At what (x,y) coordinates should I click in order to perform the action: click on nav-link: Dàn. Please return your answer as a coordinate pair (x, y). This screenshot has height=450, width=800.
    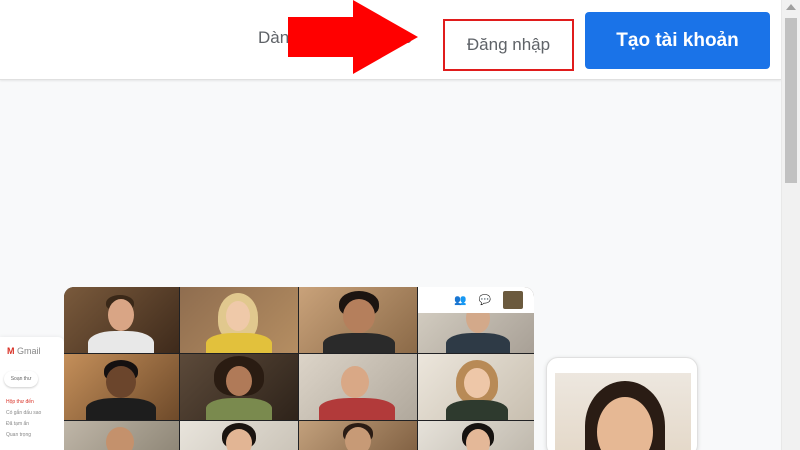
    Looking at the image, I should click on (273, 38).